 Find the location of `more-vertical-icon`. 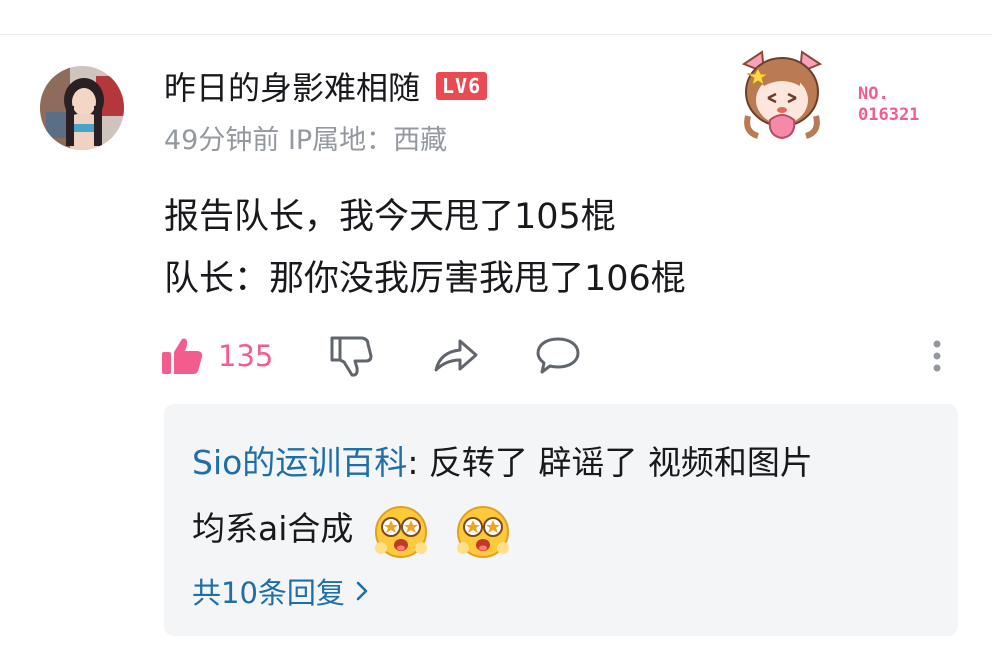

more-vertical-icon is located at coordinates (937, 356).